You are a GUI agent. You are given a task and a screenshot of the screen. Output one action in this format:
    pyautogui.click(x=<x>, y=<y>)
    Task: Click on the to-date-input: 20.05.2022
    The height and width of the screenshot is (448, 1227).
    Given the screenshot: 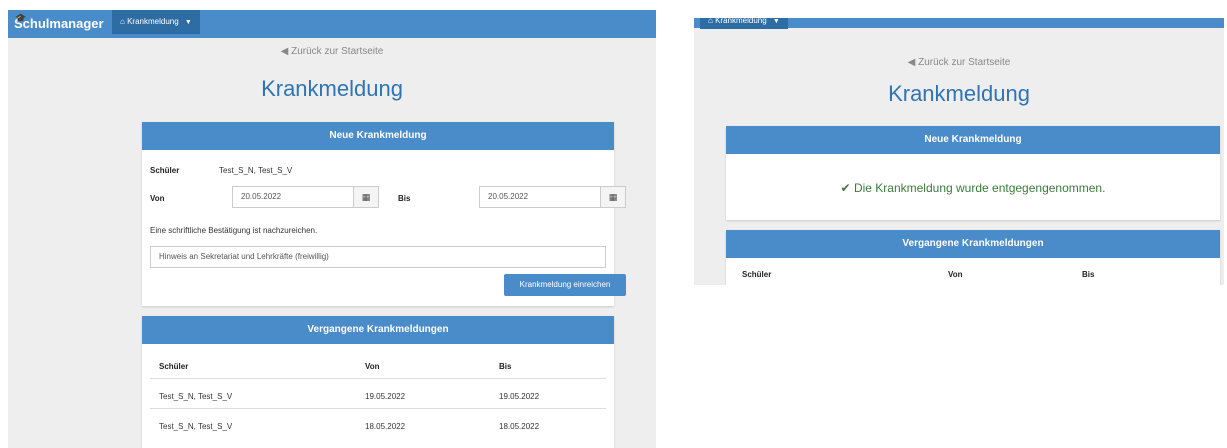 What is the action you would take?
    pyautogui.click(x=540, y=197)
    